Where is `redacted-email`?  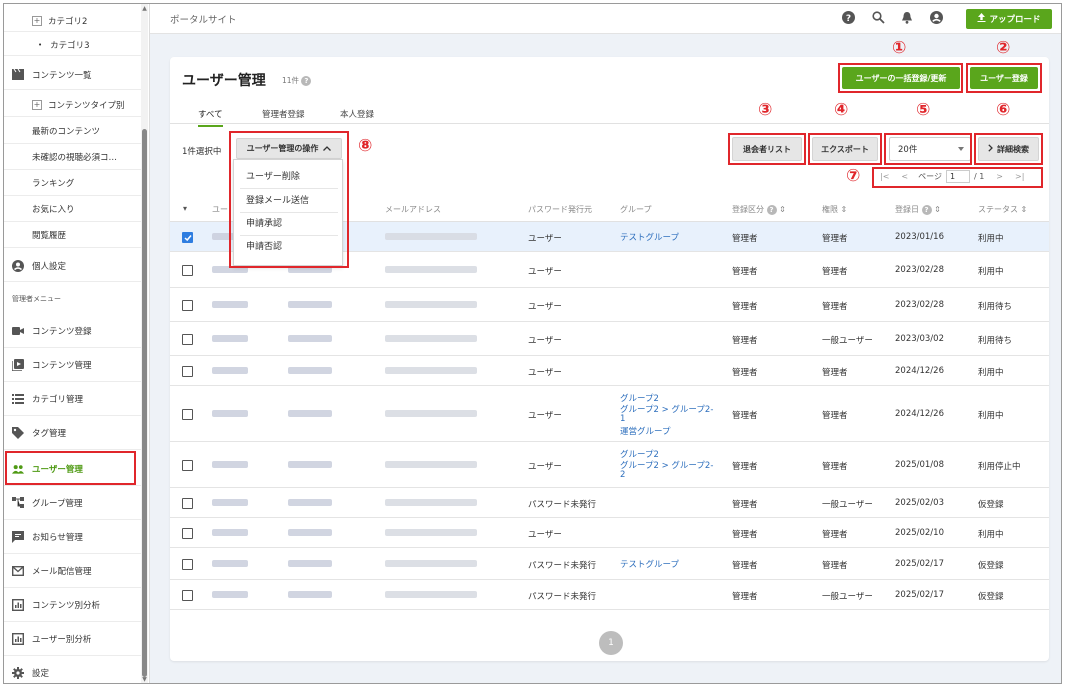 redacted-email is located at coordinates (431, 594).